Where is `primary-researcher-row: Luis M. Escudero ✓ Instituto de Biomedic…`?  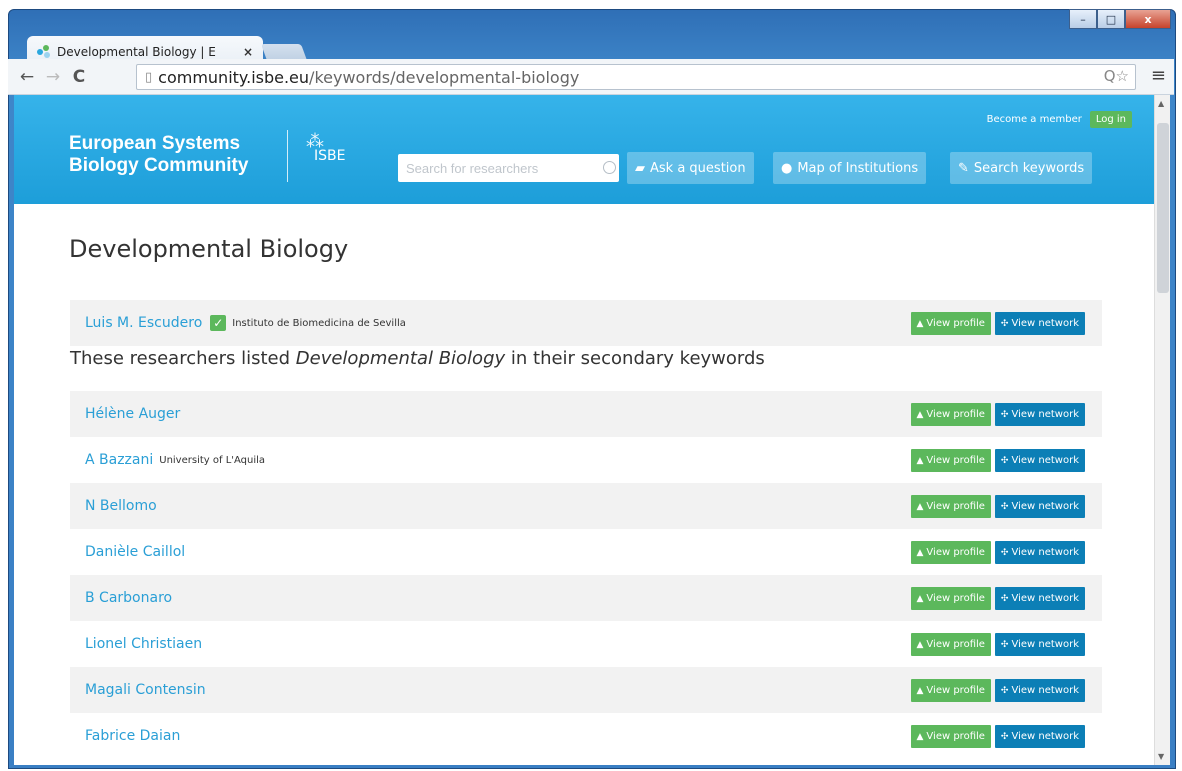 primary-researcher-row: Luis M. Escudero ✓ Instituto de Biomedic… is located at coordinates (586, 323).